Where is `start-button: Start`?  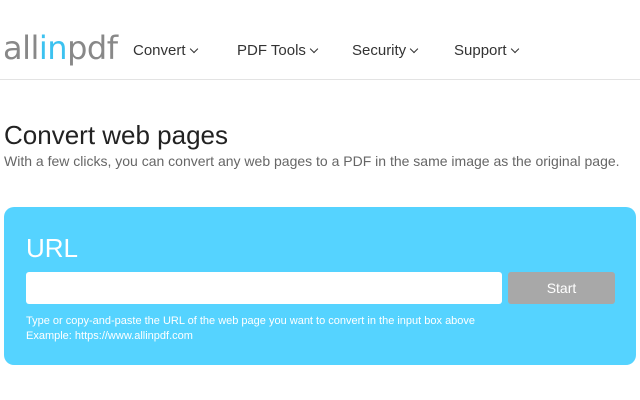
start-button: Start is located at coordinates (561, 288).